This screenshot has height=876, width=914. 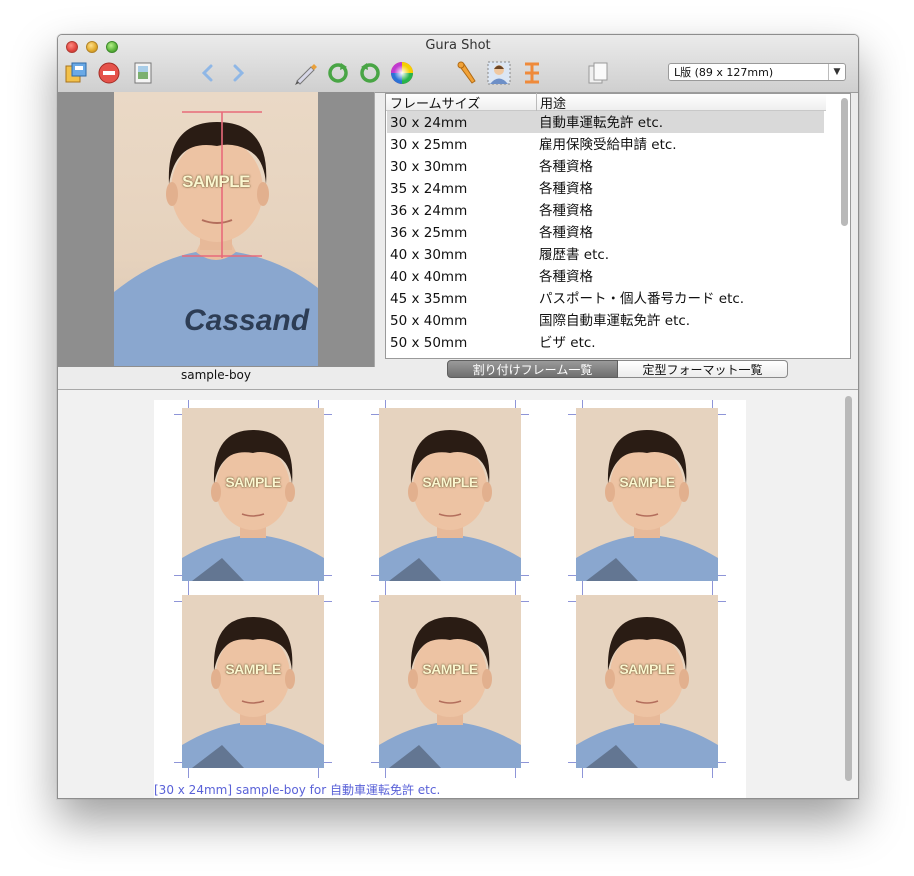 What do you see at coordinates (598, 73) in the screenshot?
I see `page-icon` at bounding box center [598, 73].